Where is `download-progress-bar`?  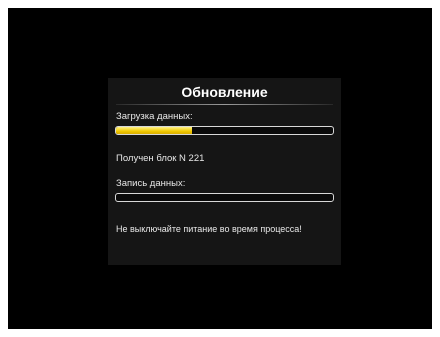 download-progress-bar is located at coordinates (224, 130).